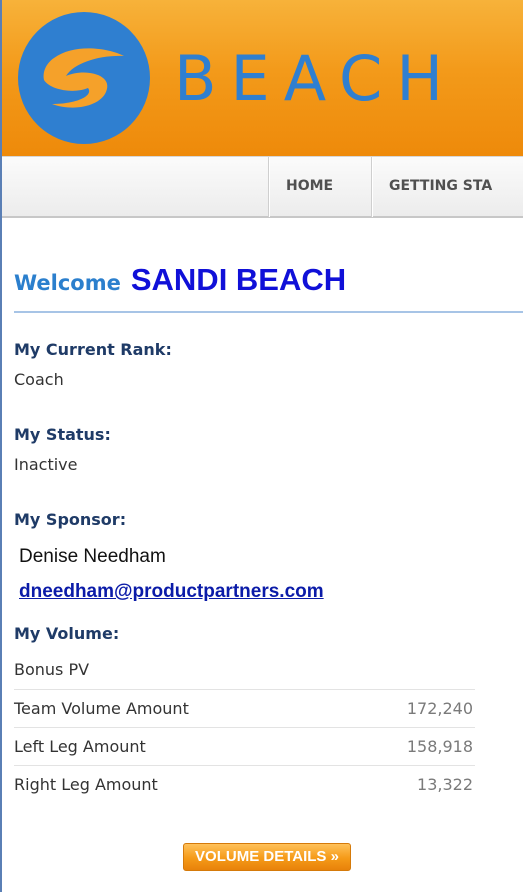 This screenshot has width=523, height=892. Describe the element at coordinates (62, 434) in the screenshot. I see `status-label: My Status:` at that location.